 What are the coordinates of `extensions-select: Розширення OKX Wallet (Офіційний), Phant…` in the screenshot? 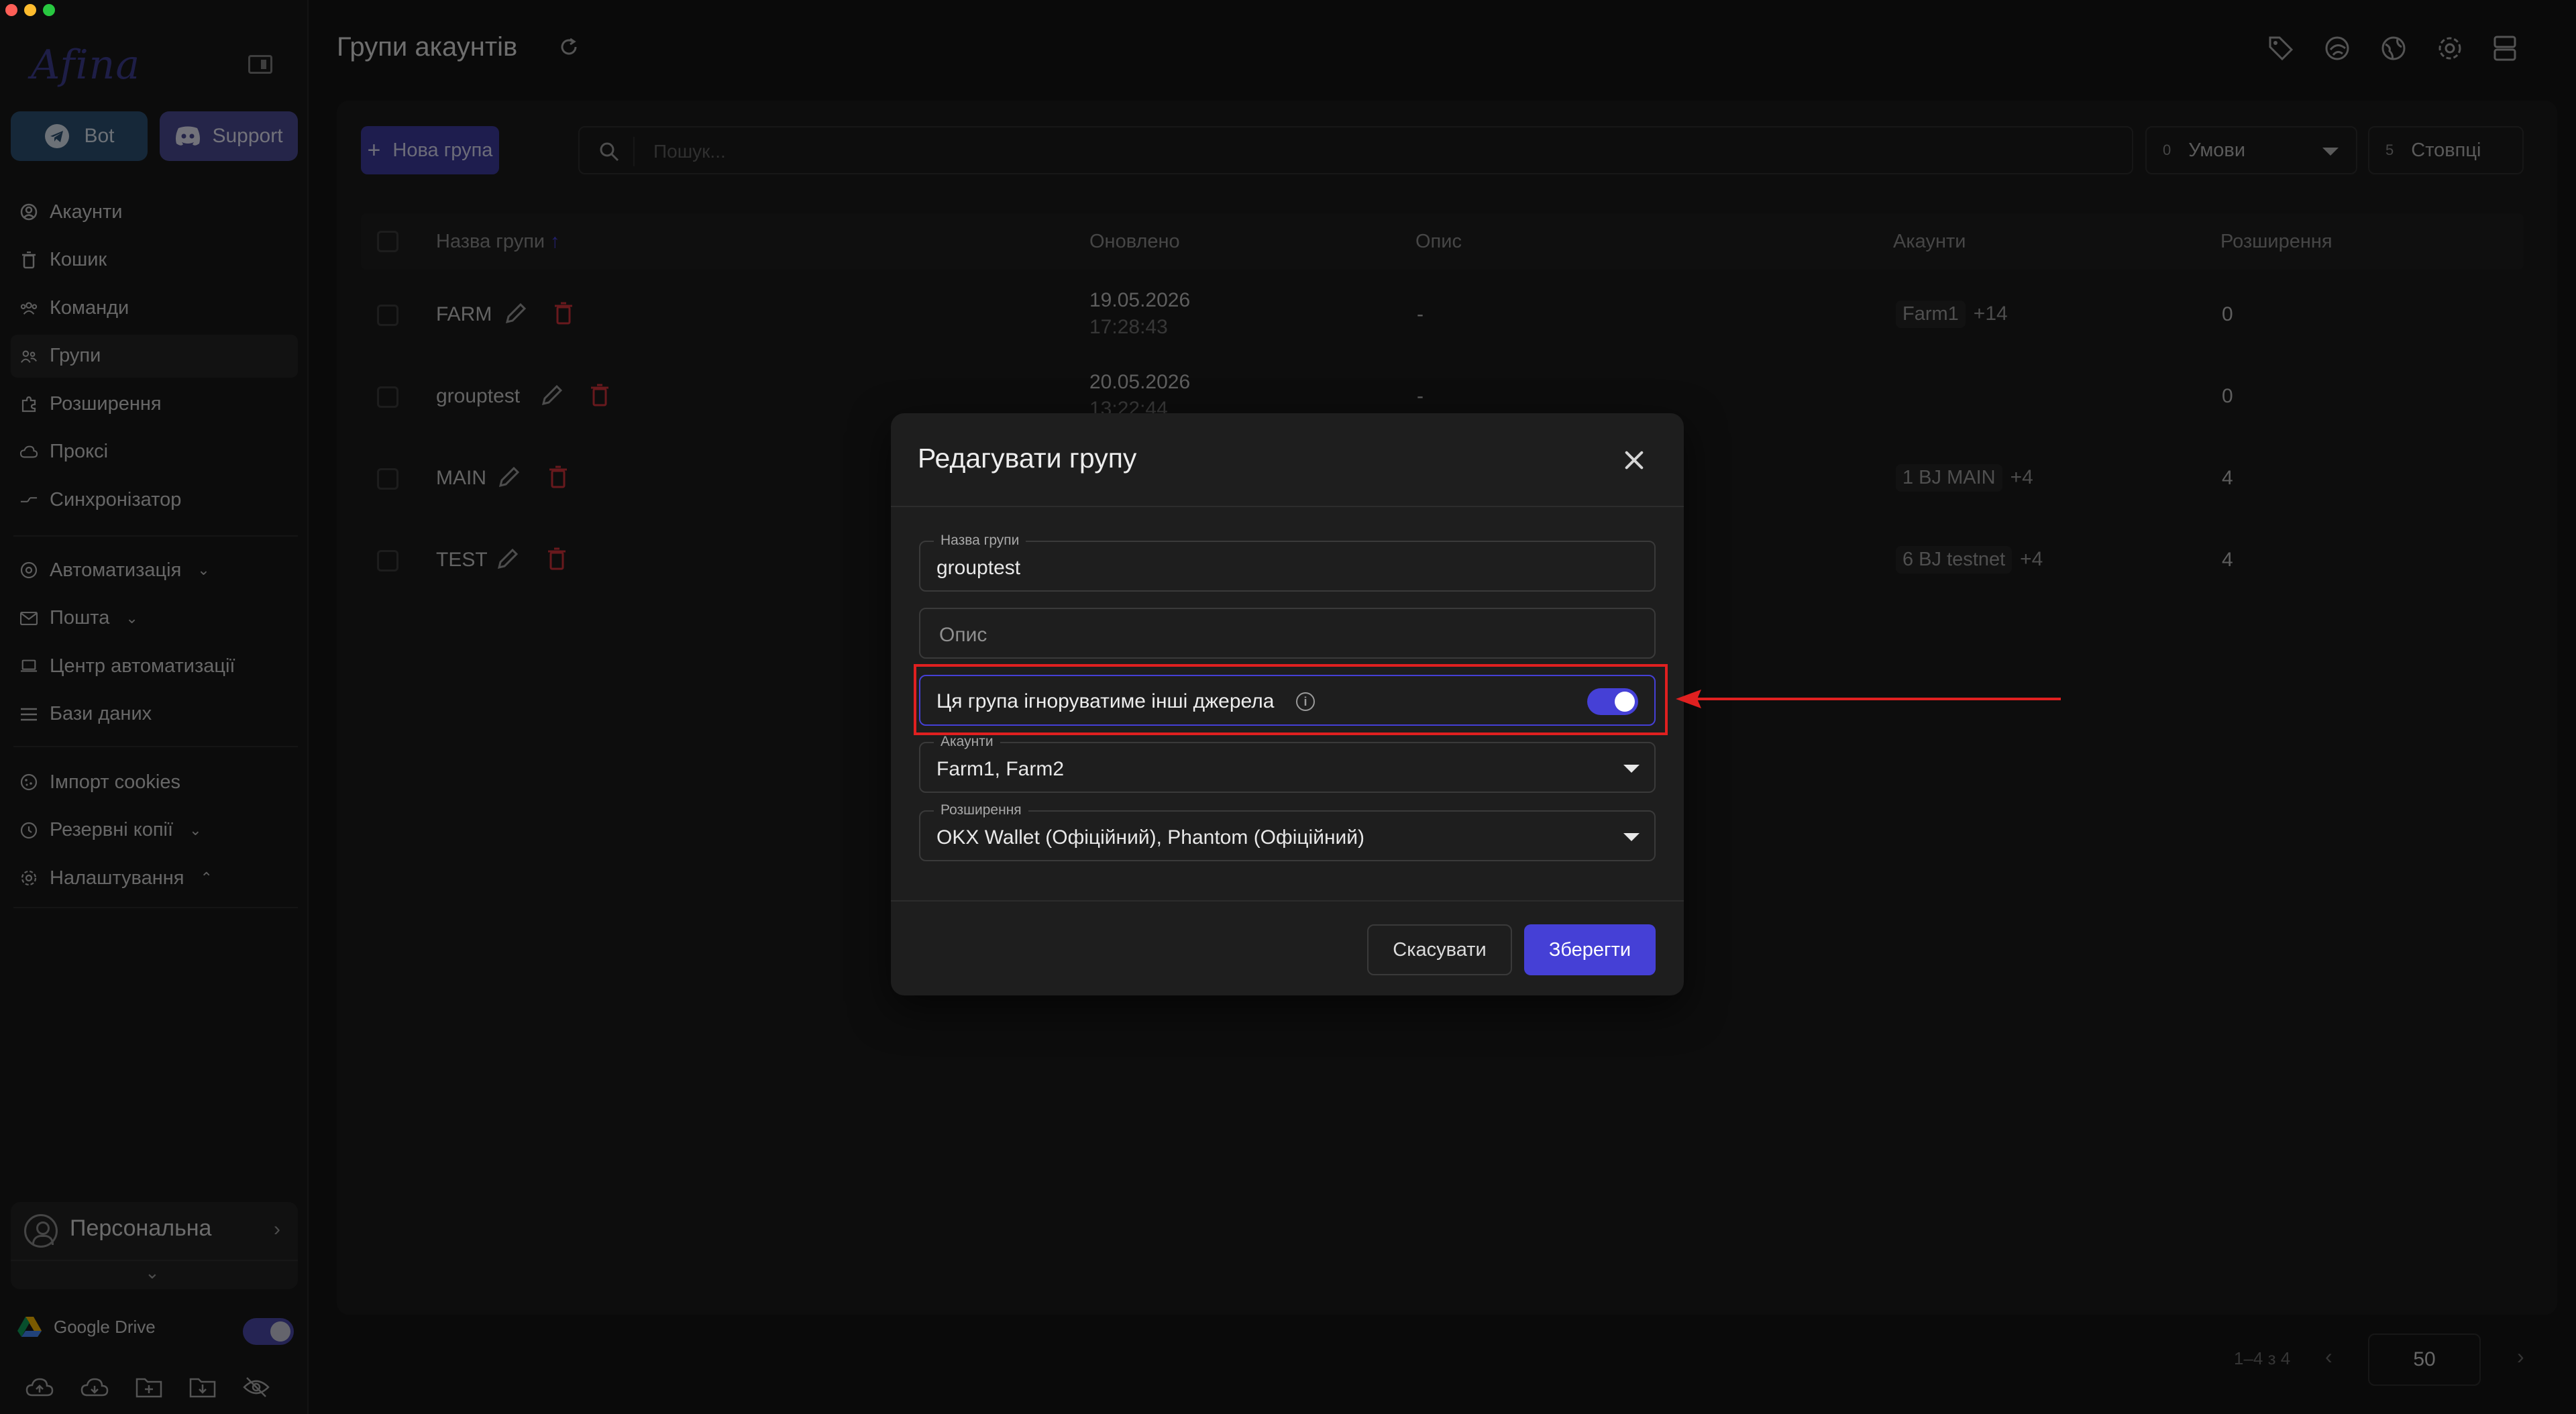 It's located at (1287, 831).